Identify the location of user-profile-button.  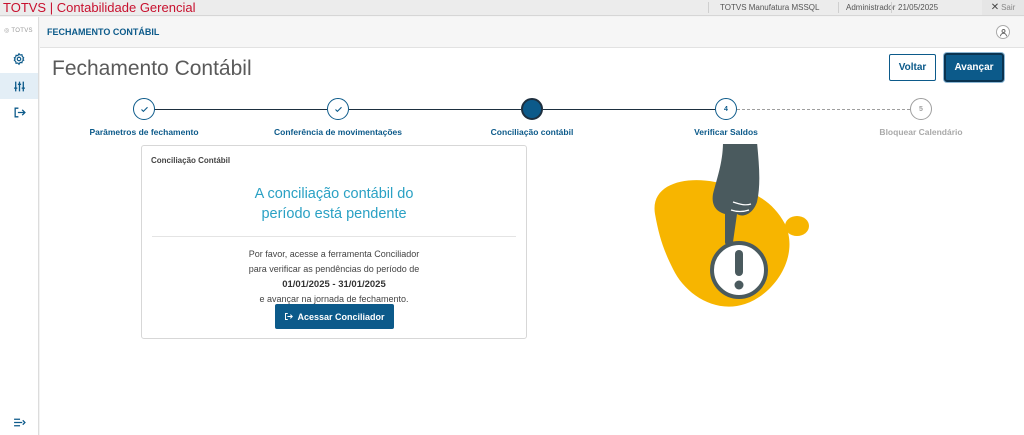
(1003, 32).